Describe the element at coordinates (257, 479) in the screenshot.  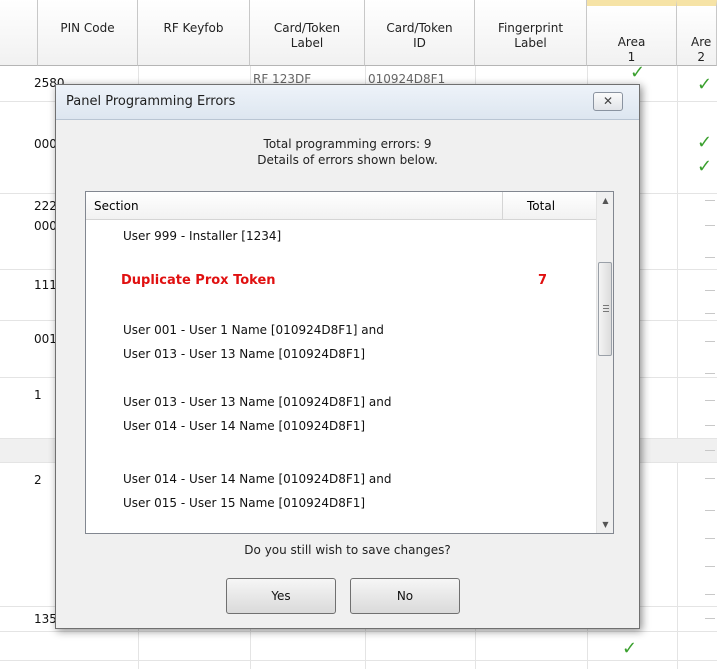
I see `list-item: User 014 - User 14 Name [010924D8F1] and` at that location.